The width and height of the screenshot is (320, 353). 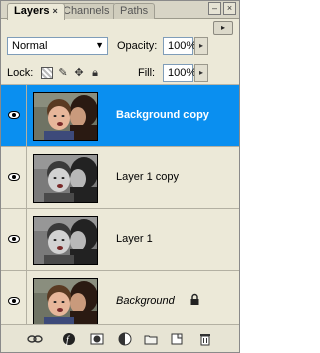 I want to click on tab-channels-label: Channels, so click(x=86, y=11).